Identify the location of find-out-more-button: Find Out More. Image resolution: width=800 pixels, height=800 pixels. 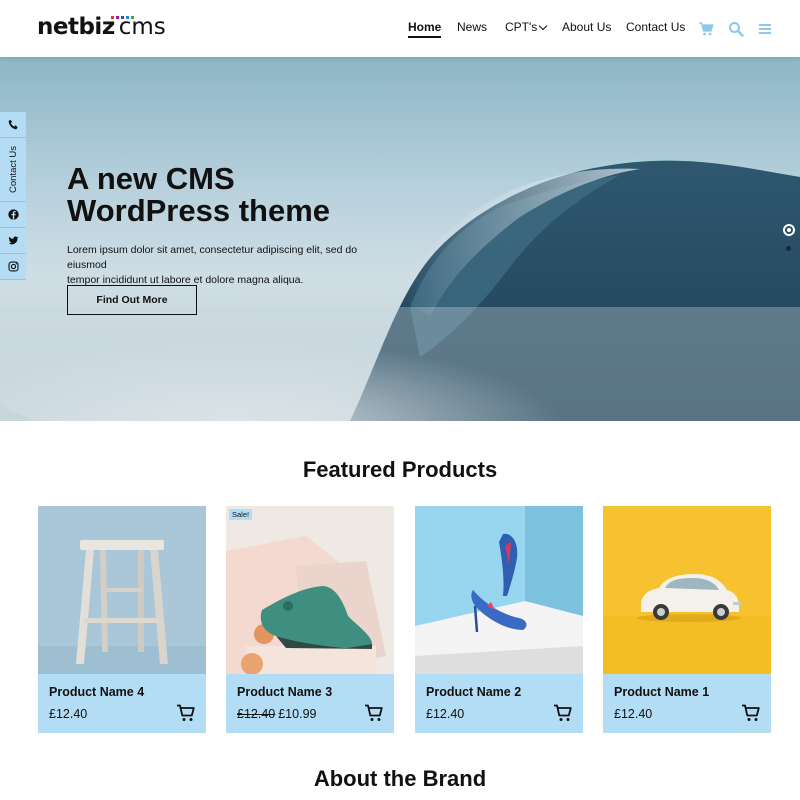
(132, 300).